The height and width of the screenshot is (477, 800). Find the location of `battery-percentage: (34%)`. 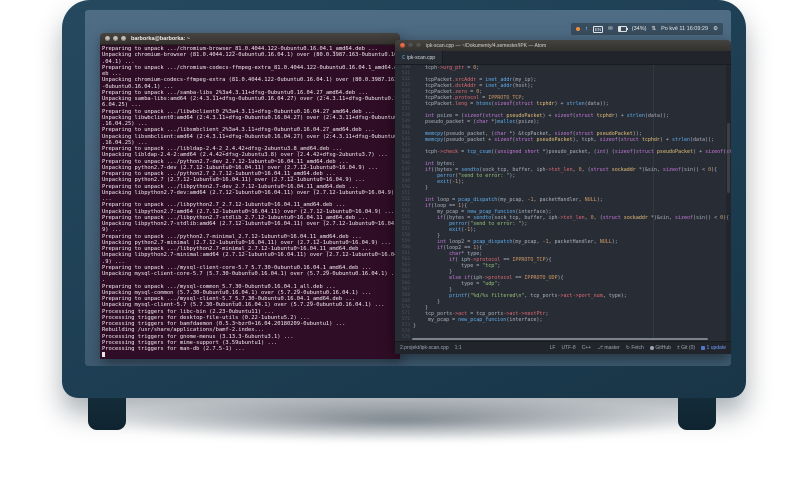

battery-percentage: (34%) is located at coordinates (639, 29).